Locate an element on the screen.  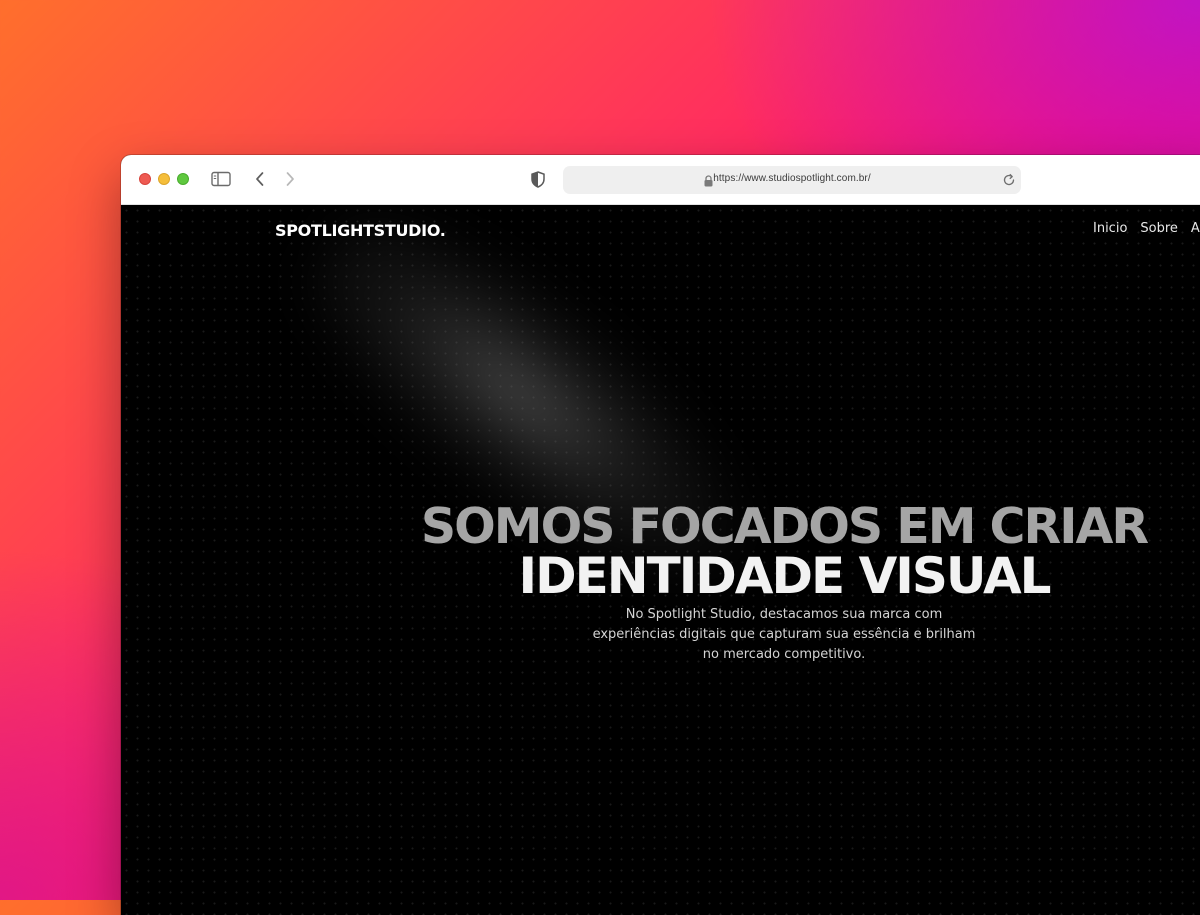
chevron-right-icon is located at coordinates (290, 179).